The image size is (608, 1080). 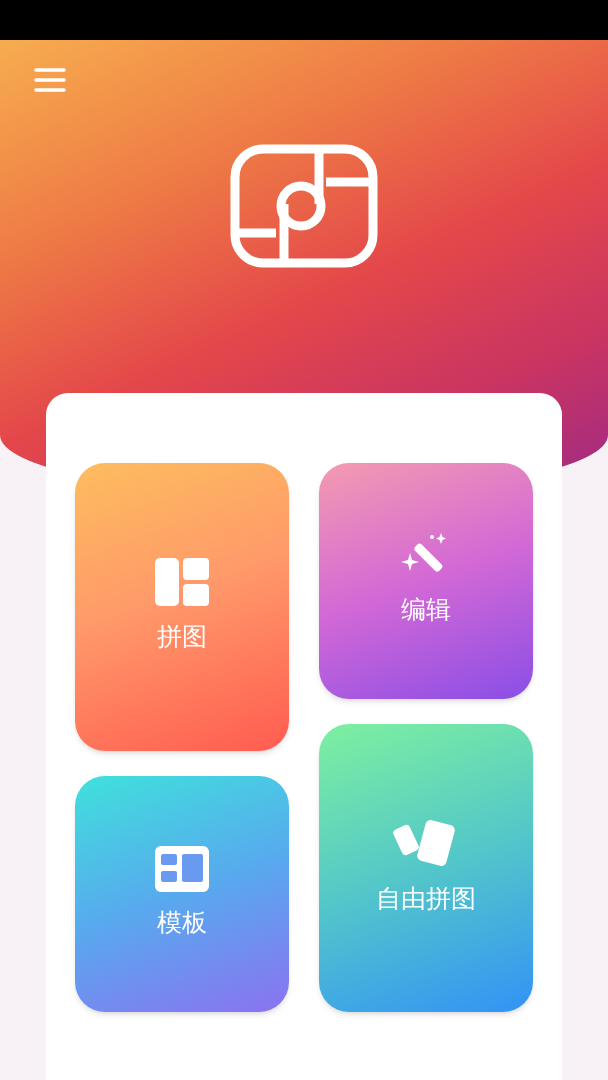 What do you see at coordinates (182, 582) in the screenshot?
I see `layout-icon` at bounding box center [182, 582].